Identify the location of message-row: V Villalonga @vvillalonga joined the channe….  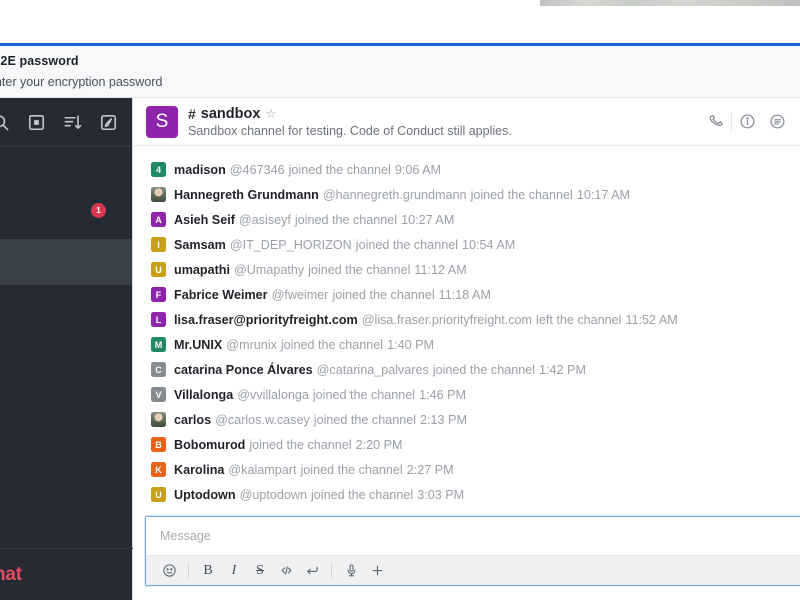
(466, 394).